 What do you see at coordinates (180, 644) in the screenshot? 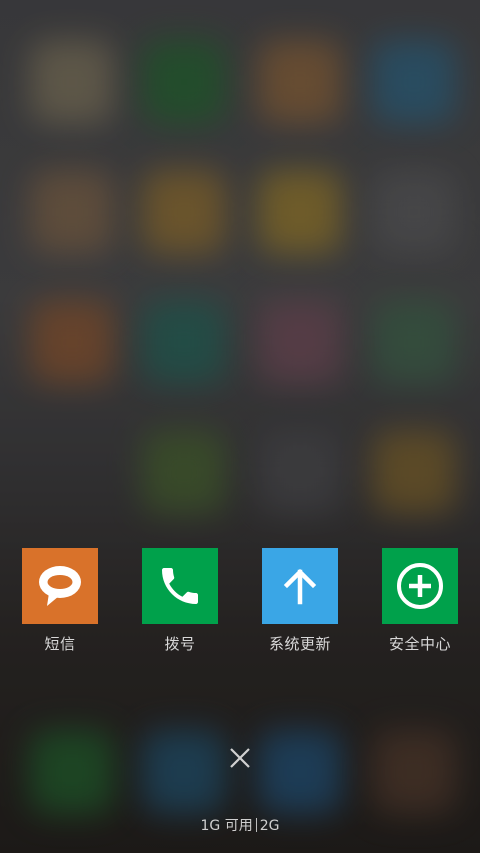
I see `app-label: 拨号` at bounding box center [180, 644].